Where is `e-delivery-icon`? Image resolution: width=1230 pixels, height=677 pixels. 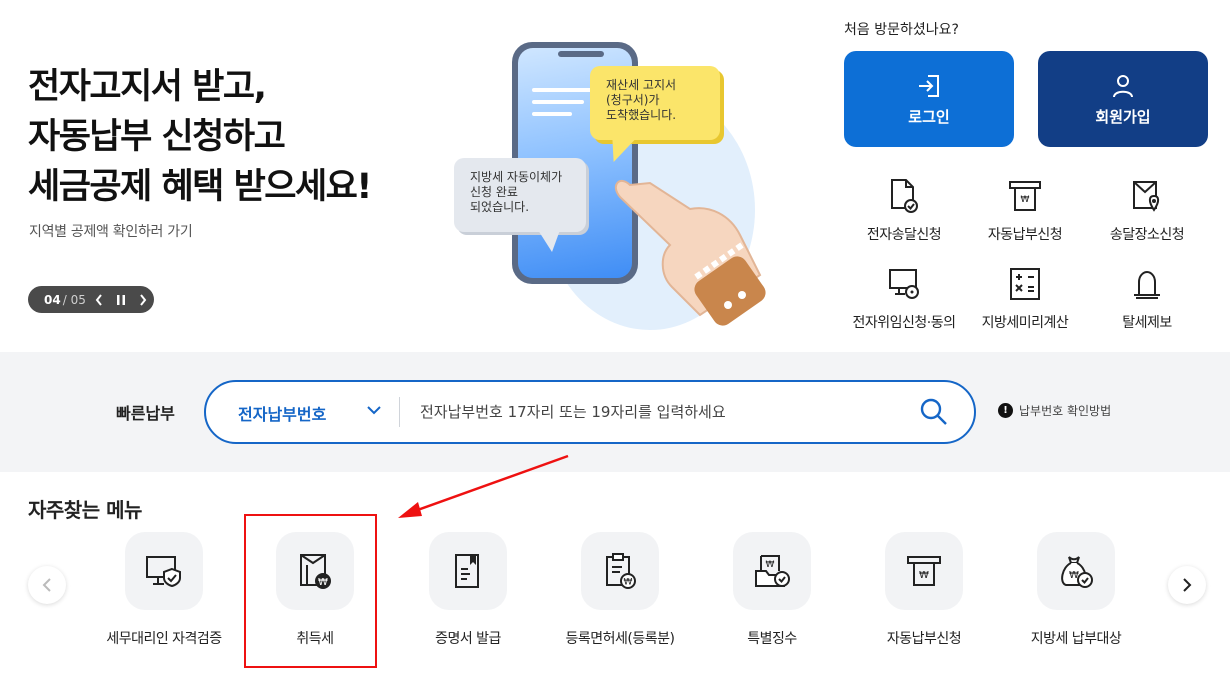
e-delivery-icon is located at coordinates (904, 196).